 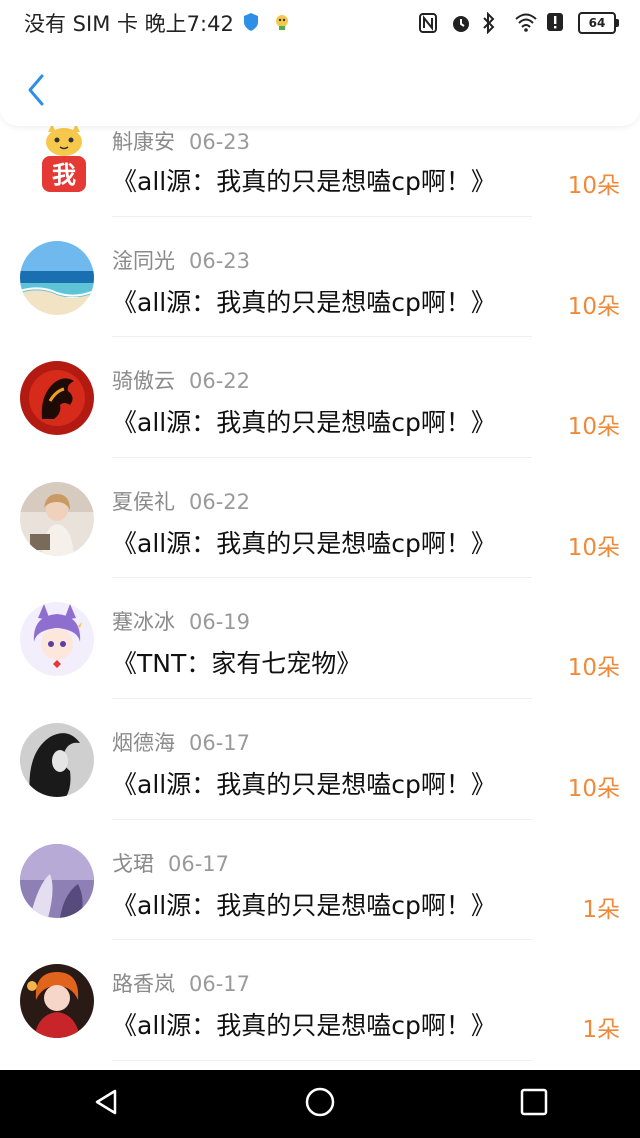 What do you see at coordinates (320, 397) in the screenshot?
I see `list-item: 骑傲云 06-22 《all源：我真的只是想嗑cp啊！》 10朵` at bounding box center [320, 397].